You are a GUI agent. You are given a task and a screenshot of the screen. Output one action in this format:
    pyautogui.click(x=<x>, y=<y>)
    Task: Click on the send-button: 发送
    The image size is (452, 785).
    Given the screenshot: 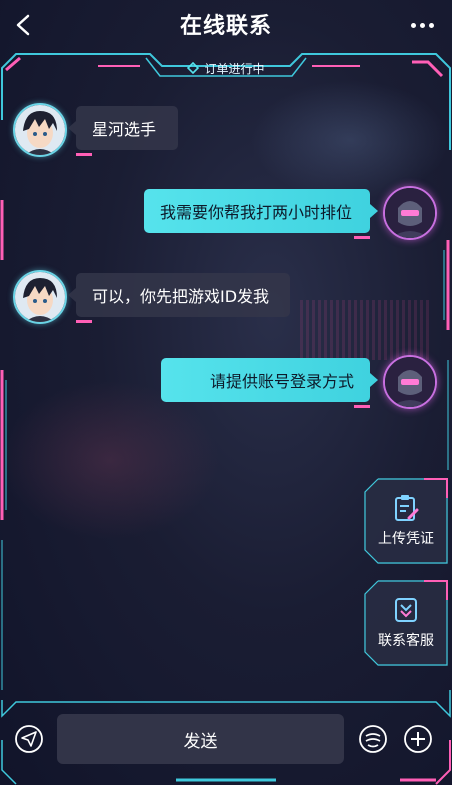 What is the action you would take?
    pyautogui.click(x=200, y=739)
    